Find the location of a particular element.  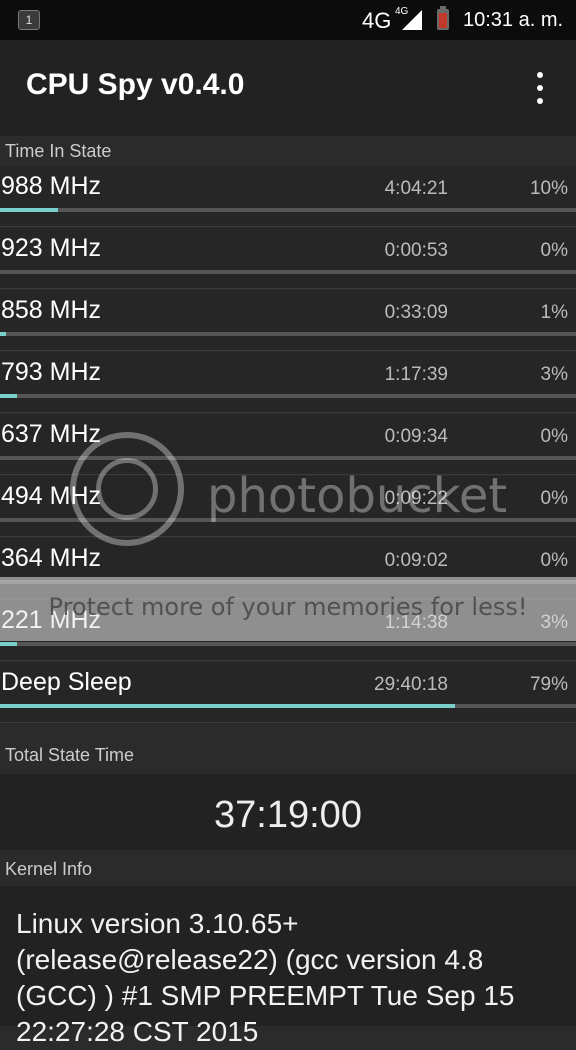

row-frequency-label: 858 MHz is located at coordinates (51, 310).